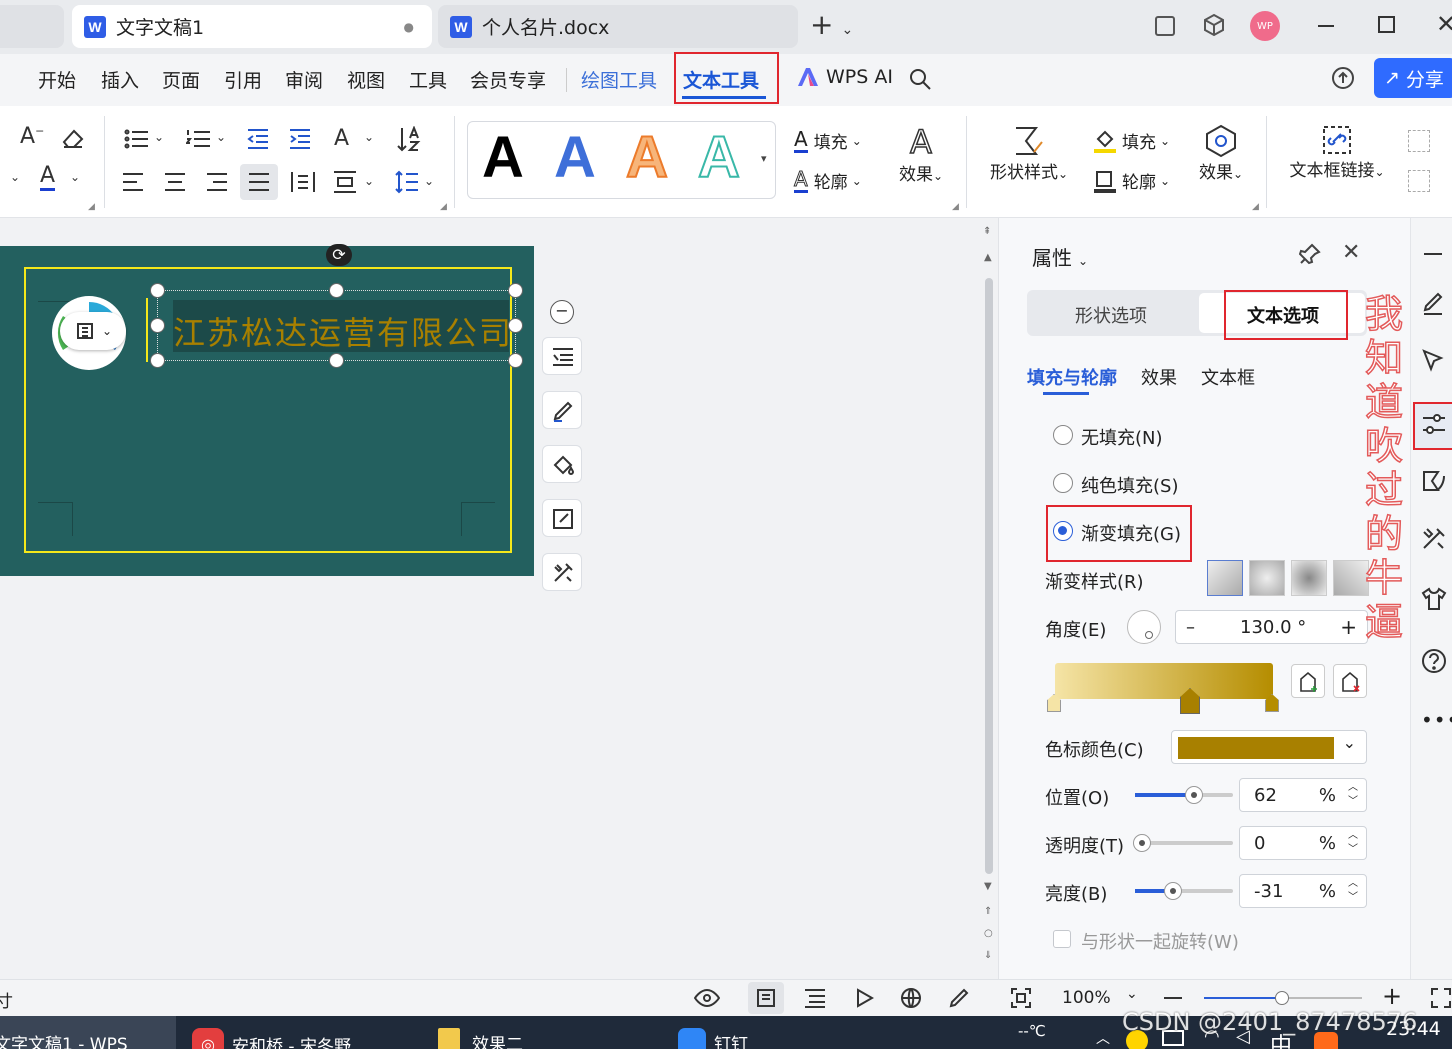  Describe the element at coordinates (1173, 891) in the screenshot. I see `brightness-slider-thumb` at that location.